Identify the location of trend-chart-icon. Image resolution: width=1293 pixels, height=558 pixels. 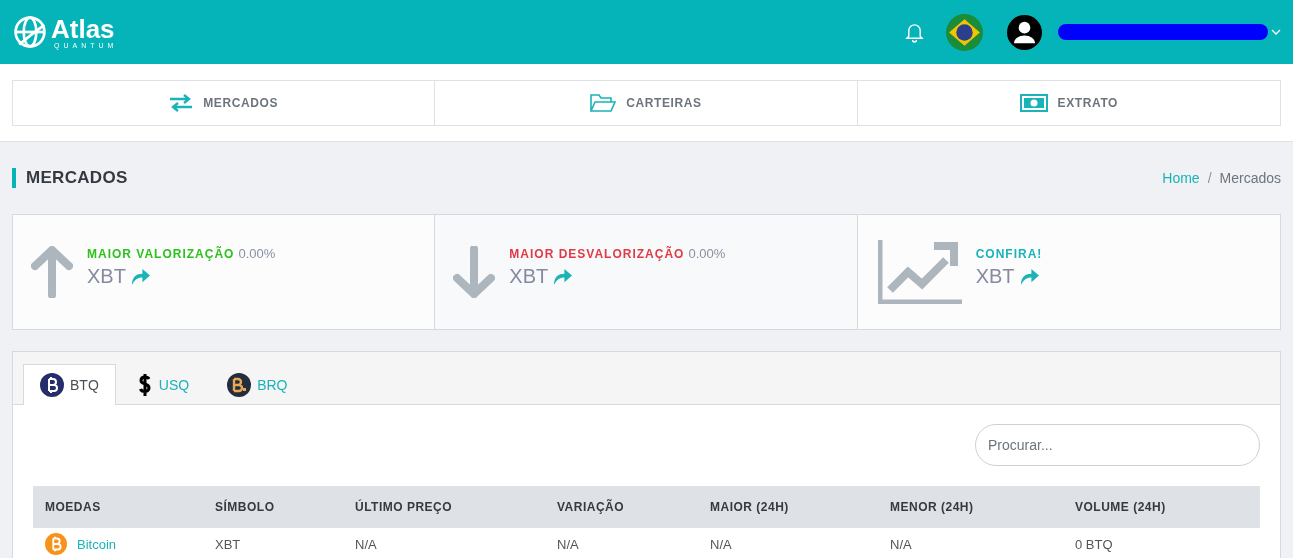
(919, 272).